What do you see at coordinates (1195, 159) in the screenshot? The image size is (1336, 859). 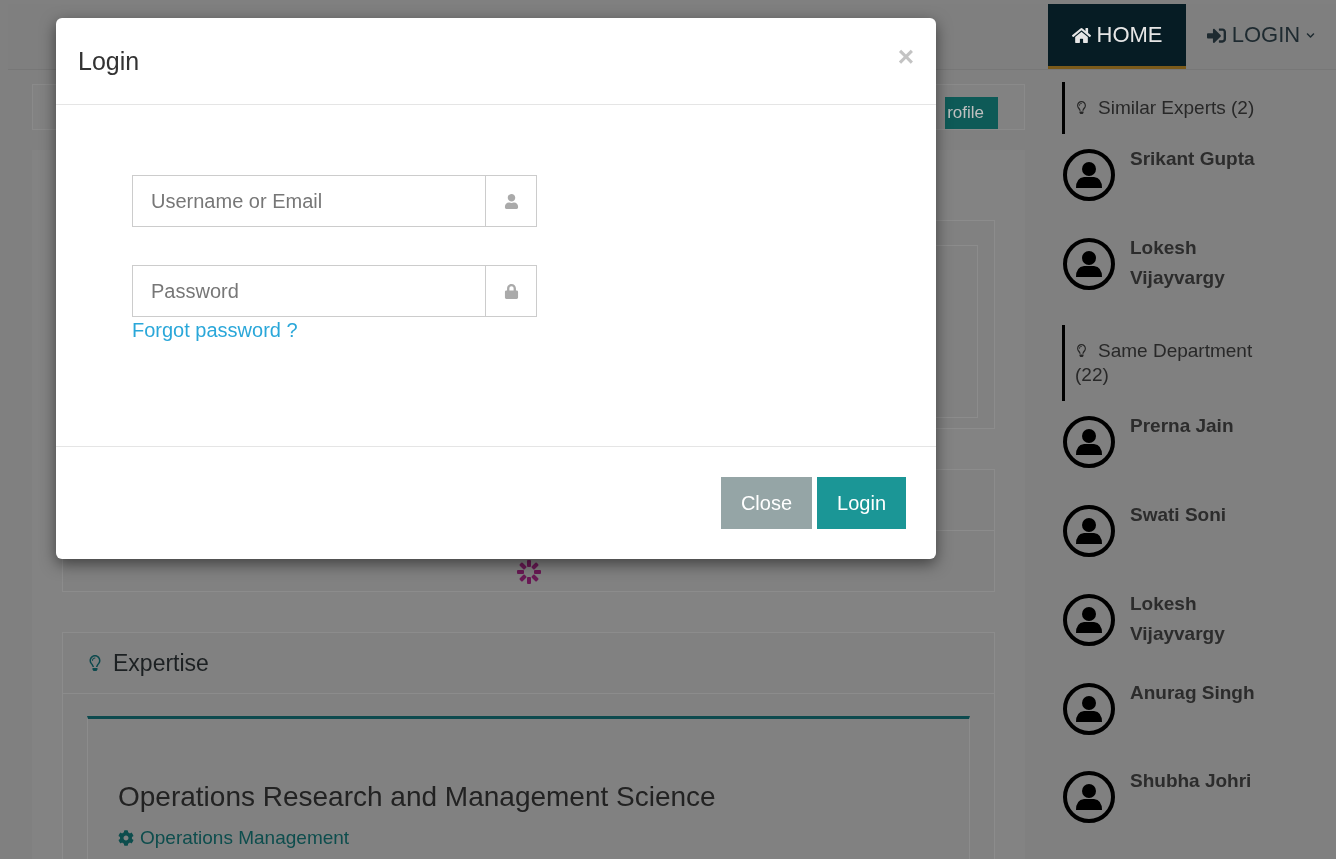 I see `expert-name: Srikant Gupta` at bounding box center [1195, 159].